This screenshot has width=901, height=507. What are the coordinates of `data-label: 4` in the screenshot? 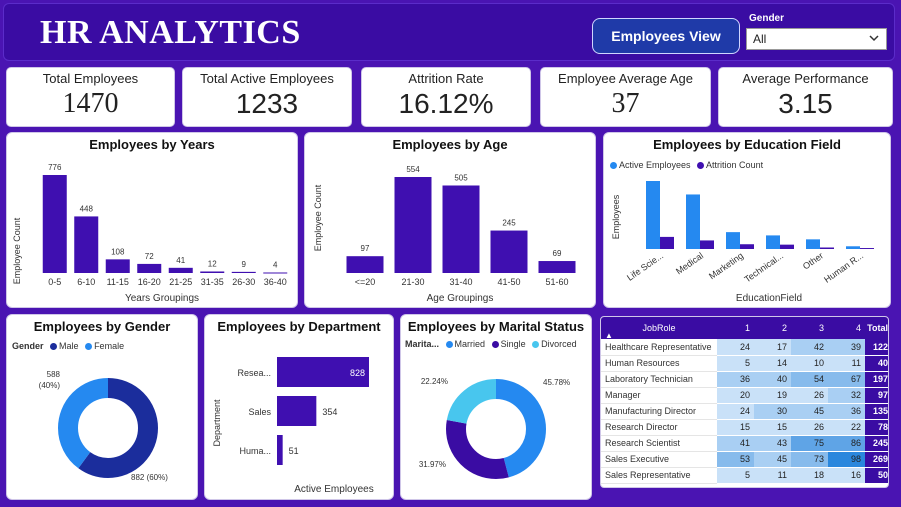 It's located at (275, 264).